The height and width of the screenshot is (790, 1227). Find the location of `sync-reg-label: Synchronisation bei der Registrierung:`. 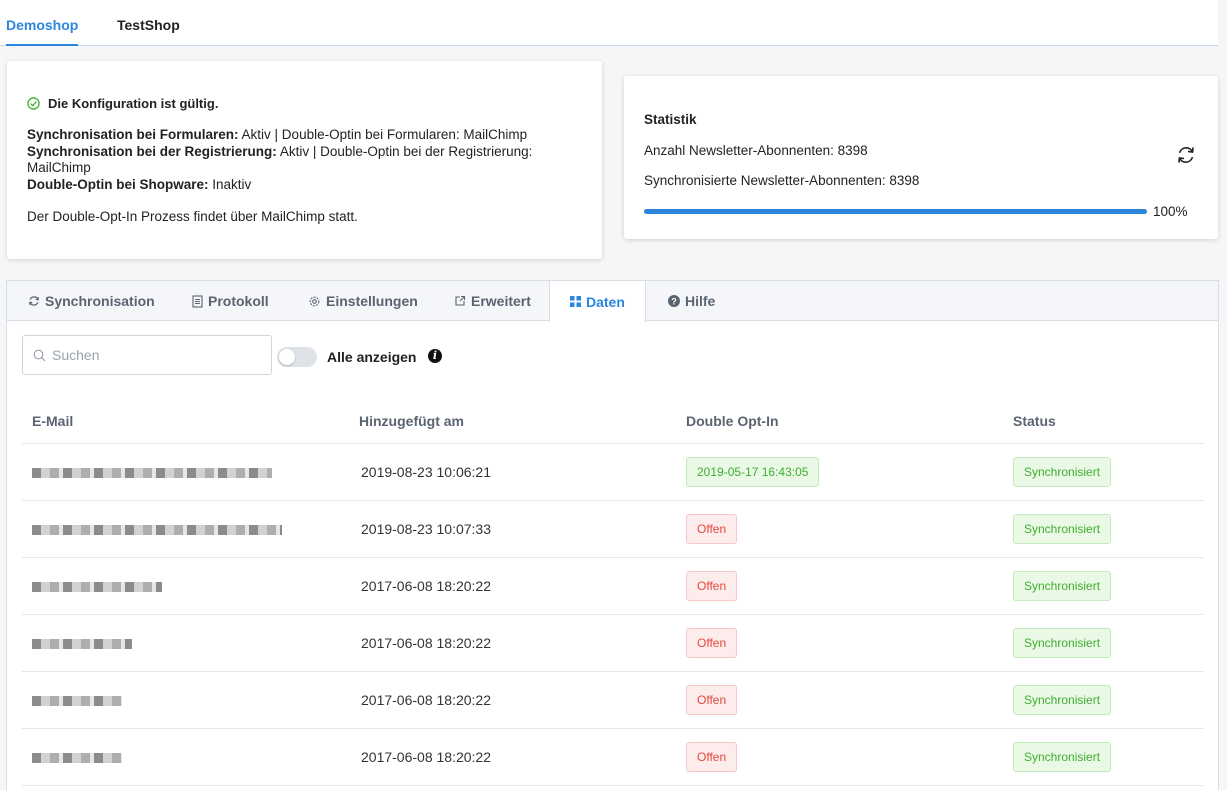

sync-reg-label: Synchronisation bei der Registrierung: is located at coordinates (152, 151).